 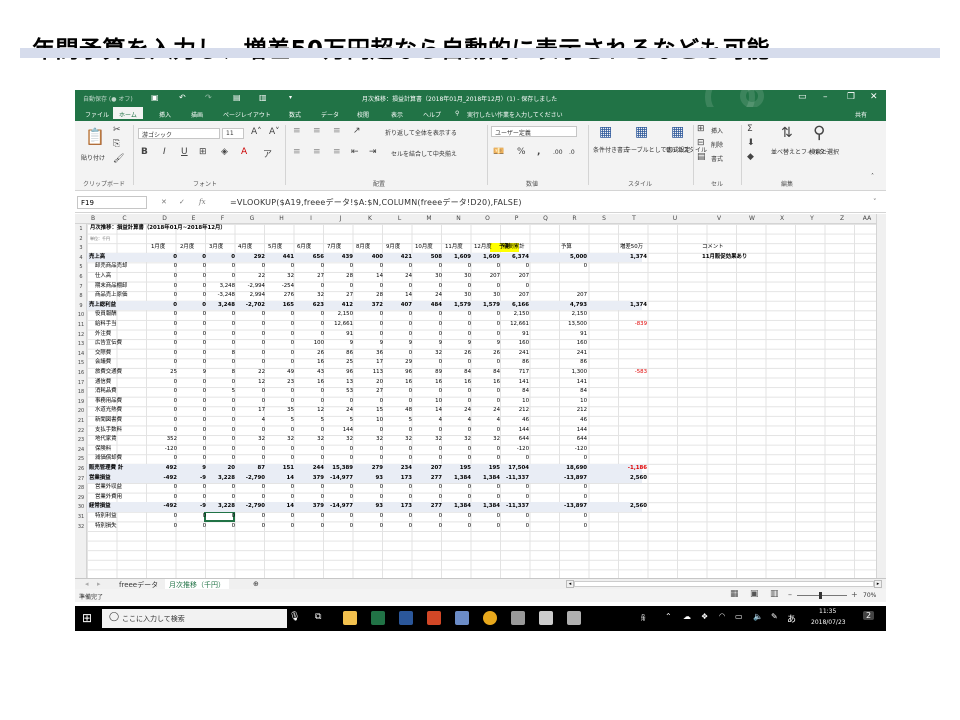 What do you see at coordinates (824, 151) in the screenshot?
I see `find-select-button: 検索と選択` at bounding box center [824, 151].